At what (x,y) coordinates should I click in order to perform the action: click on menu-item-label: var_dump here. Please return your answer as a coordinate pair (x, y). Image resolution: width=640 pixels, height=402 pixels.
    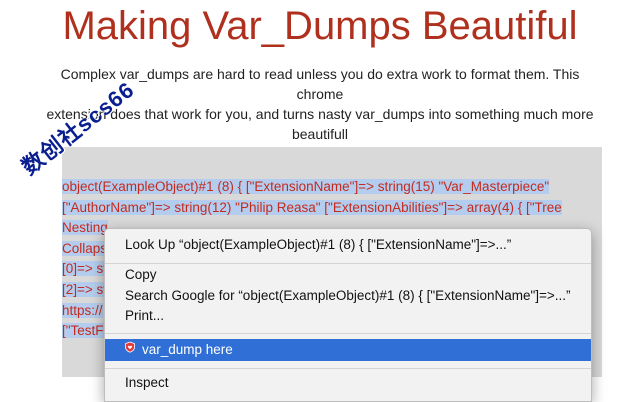
    Looking at the image, I should click on (187, 349).